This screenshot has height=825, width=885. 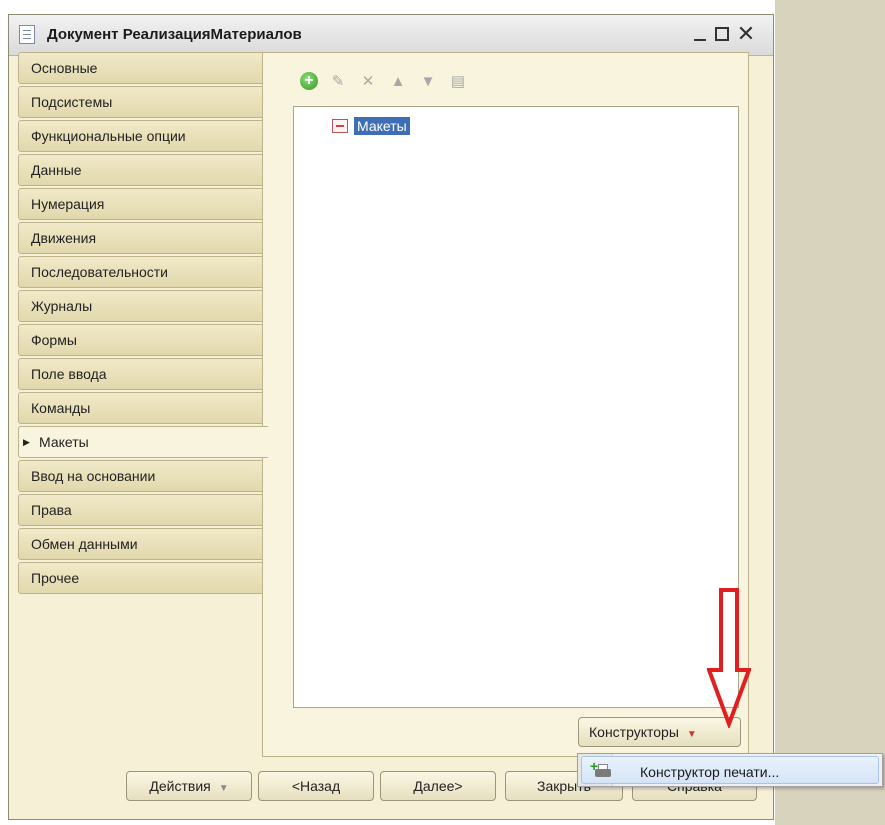 I want to click on move-up-icon: ▲, so click(x=398, y=81).